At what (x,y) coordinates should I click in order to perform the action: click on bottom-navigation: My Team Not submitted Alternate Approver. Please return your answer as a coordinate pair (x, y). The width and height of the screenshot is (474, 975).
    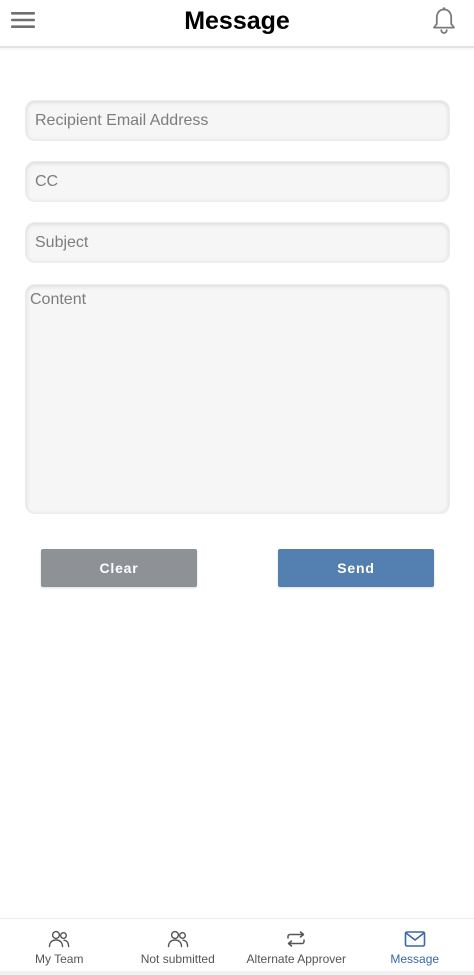
    Looking at the image, I should click on (237, 946).